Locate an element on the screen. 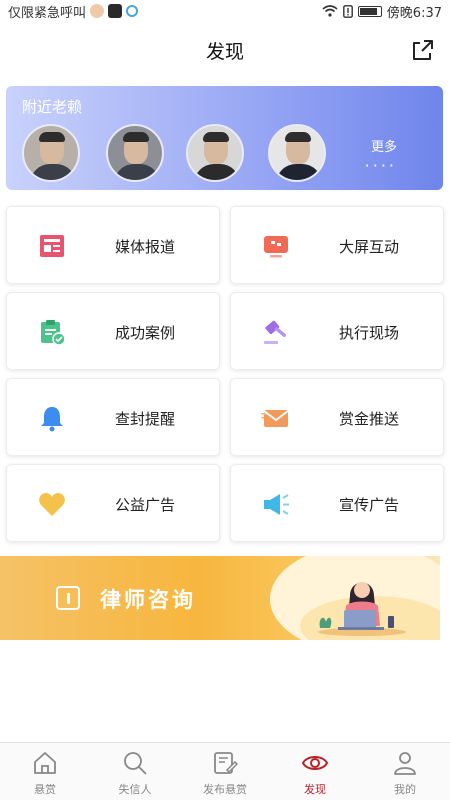  home-icon is located at coordinates (45, 763).